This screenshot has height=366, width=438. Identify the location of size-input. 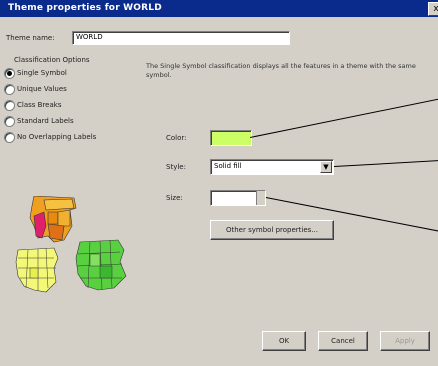
(238, 198).